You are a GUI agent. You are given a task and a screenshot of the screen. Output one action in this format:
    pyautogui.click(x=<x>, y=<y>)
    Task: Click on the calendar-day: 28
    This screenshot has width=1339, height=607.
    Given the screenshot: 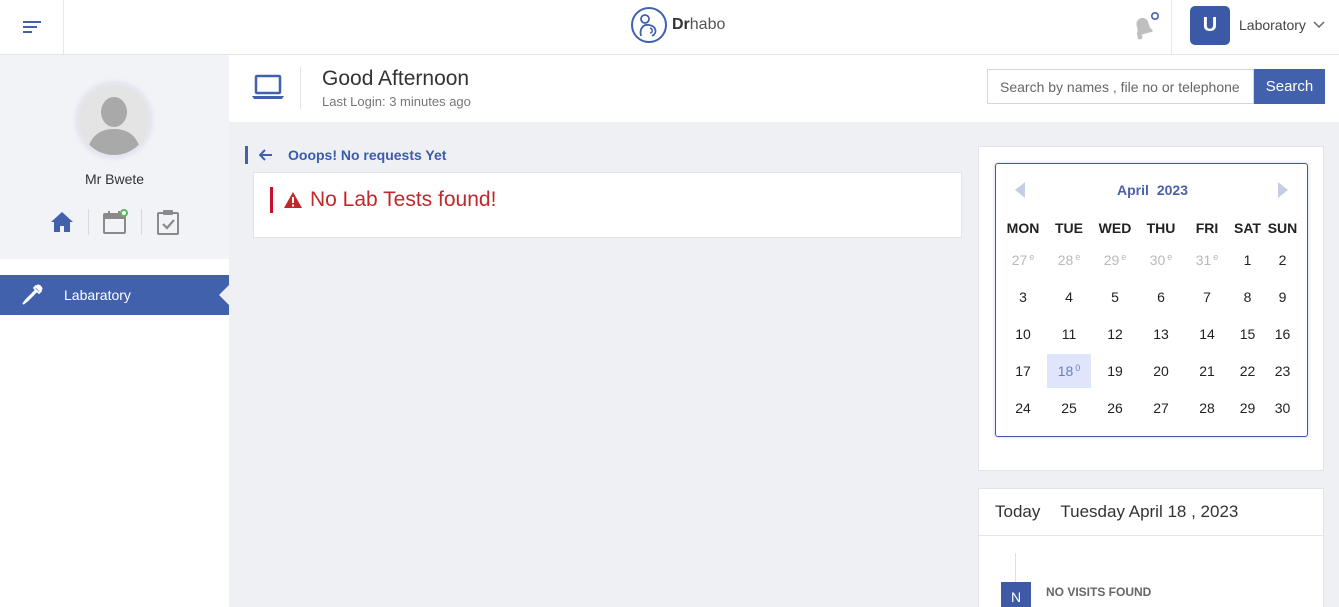 What is the action you would take?
    pyautogui.click(x=1207, y=408)
    